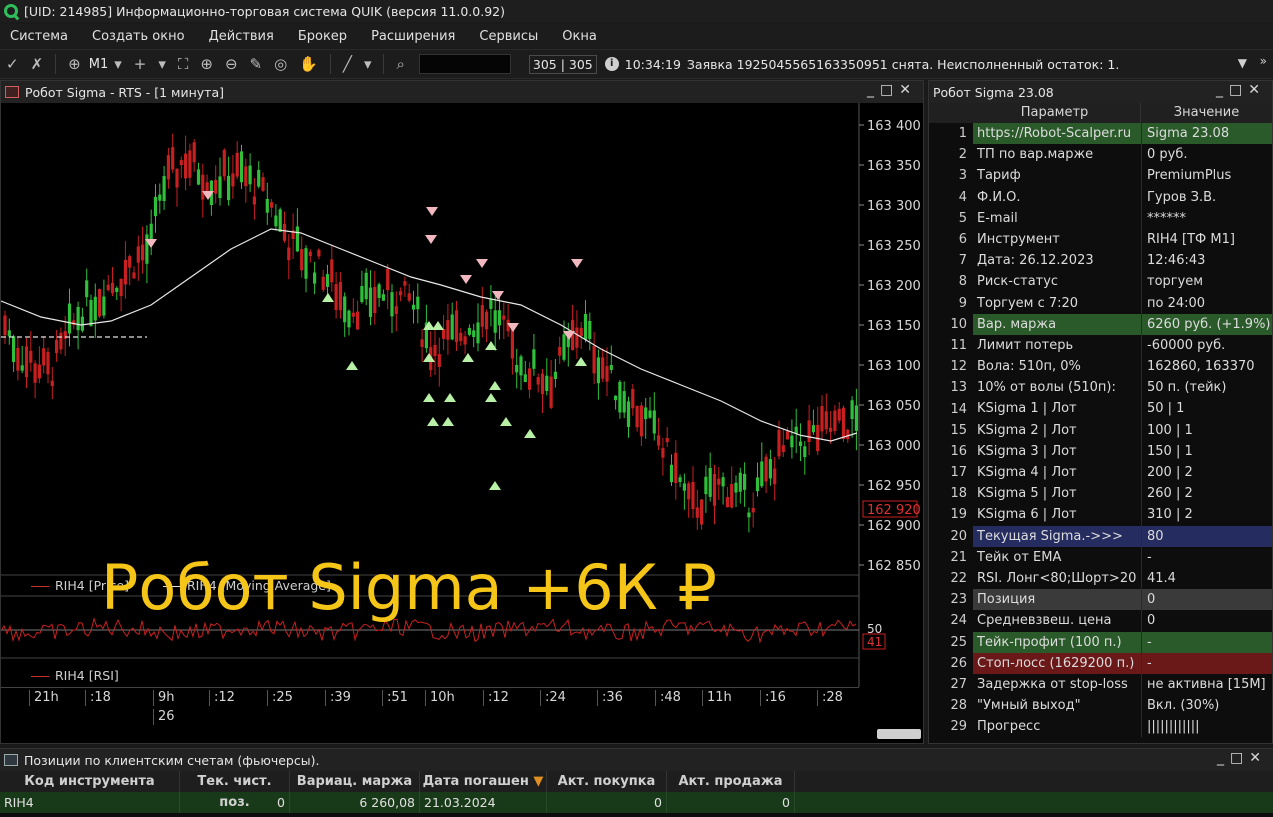 The width and height of the screenshot is (1273, 817). Describe the element at coordinates (99, 64) in the screenshot. I see `timeframe-select: M1` at that location.